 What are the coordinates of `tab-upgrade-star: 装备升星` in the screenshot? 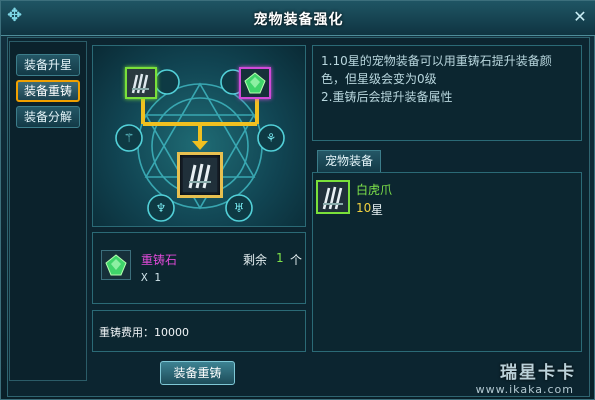 It's located at (48, 65).